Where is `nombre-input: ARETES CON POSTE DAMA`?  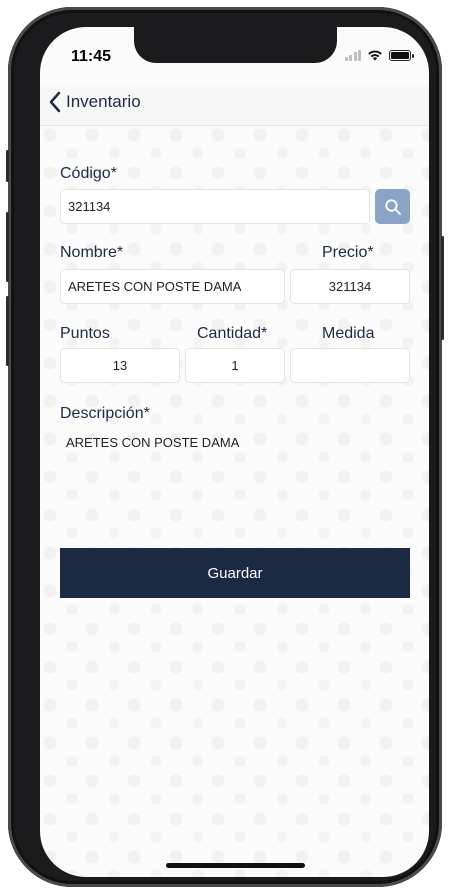 nombre-input: ARETES CON POSTE DAMA is located at coordinates (172, 286).